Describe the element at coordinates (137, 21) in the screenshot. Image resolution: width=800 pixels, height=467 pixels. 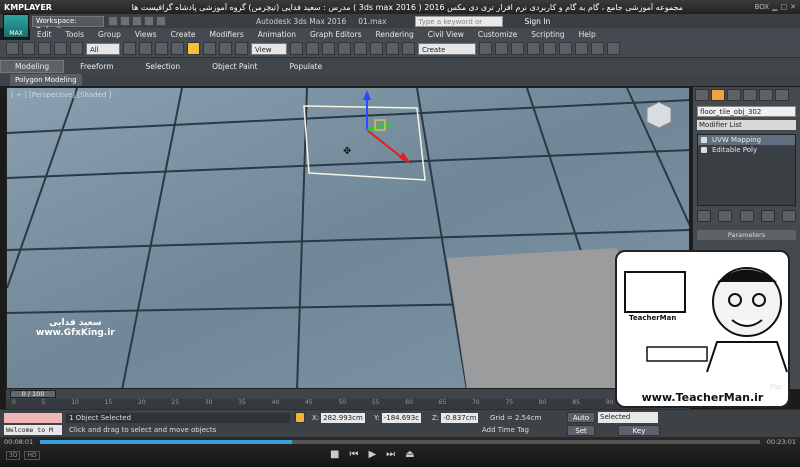
I see `save-file-icon` at that location.